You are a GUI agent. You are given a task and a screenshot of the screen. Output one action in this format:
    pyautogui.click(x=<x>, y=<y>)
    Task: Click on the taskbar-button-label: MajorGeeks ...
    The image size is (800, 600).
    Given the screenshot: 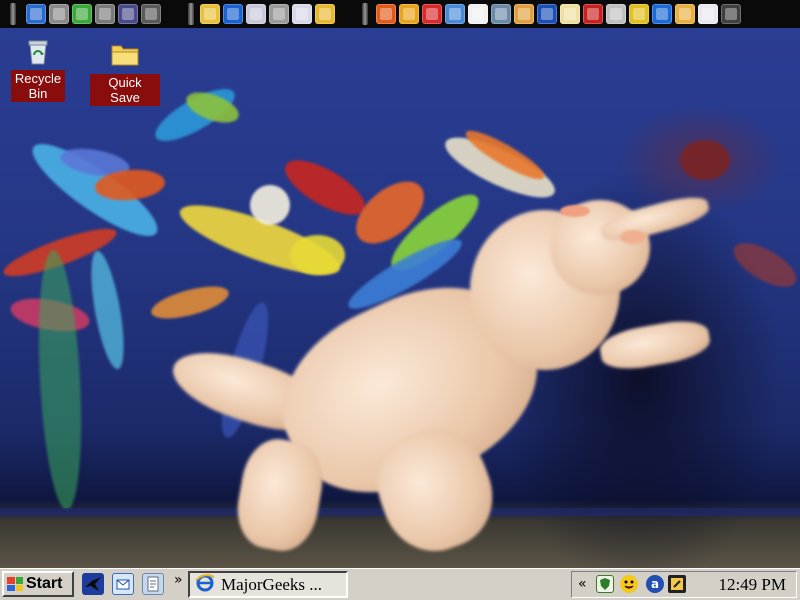 What is the action you would take?
    pyautogui.click(x=272, y=584)
    